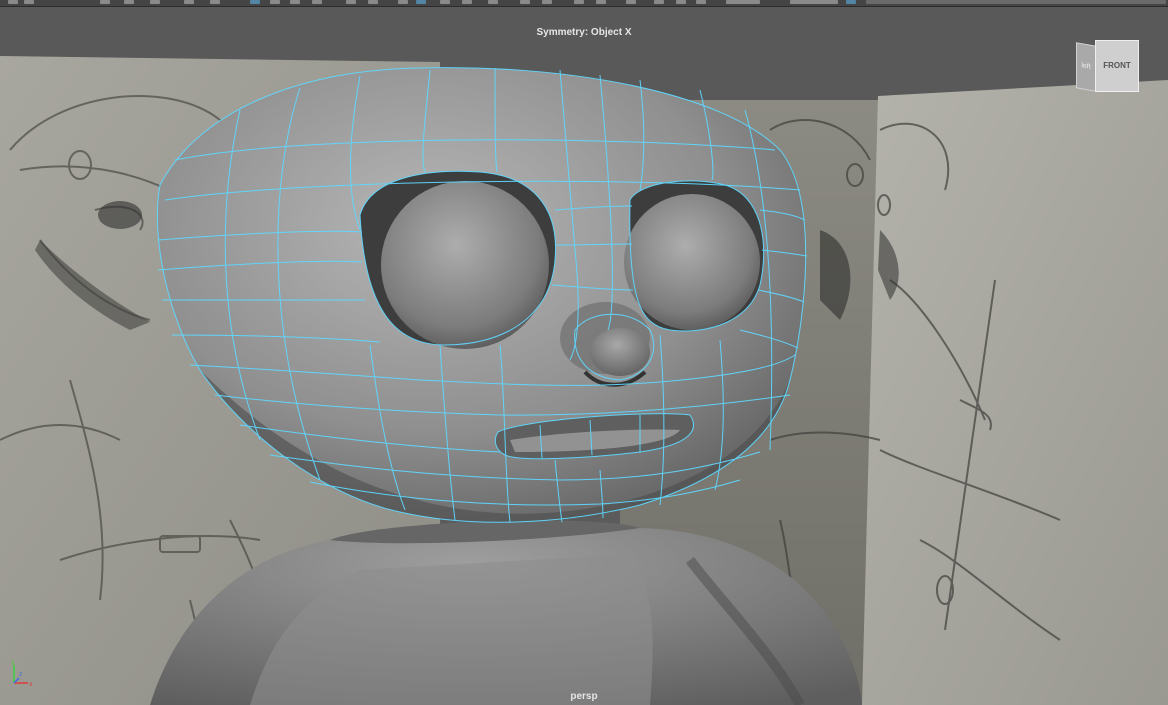 The height and width of the screenshot is (705, 1168). I want to click on rotate-icon, so click(189, 2).